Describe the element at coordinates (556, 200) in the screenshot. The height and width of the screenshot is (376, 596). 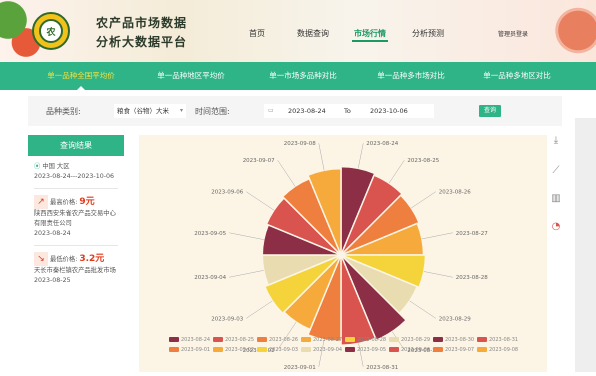
I see `bar-chart-icon: ▥` at that location.